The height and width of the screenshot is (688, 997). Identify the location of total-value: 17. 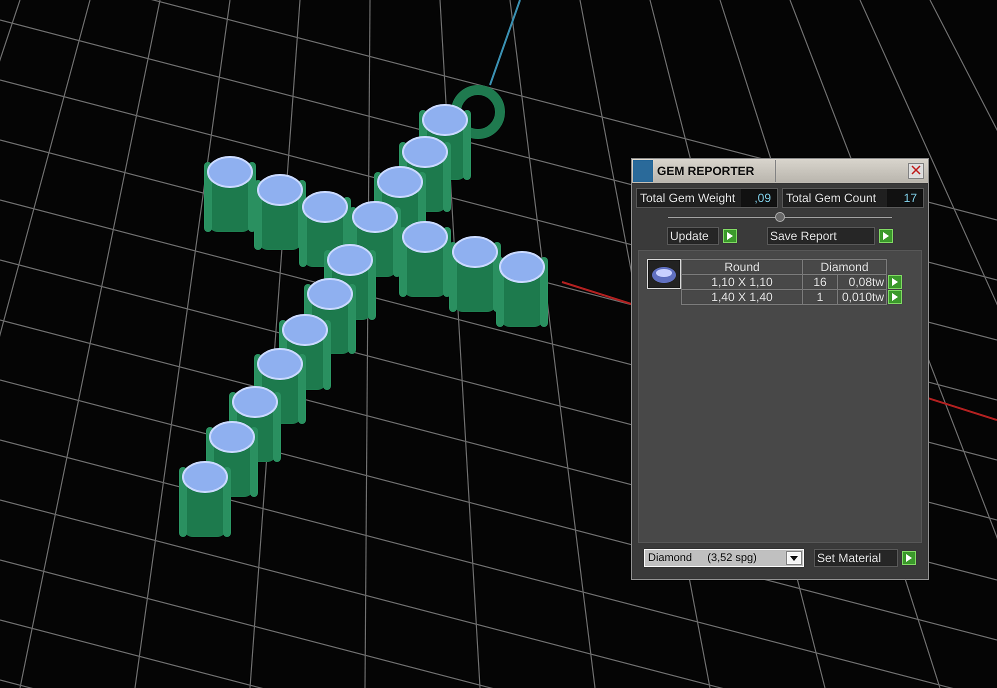
(905, 198).